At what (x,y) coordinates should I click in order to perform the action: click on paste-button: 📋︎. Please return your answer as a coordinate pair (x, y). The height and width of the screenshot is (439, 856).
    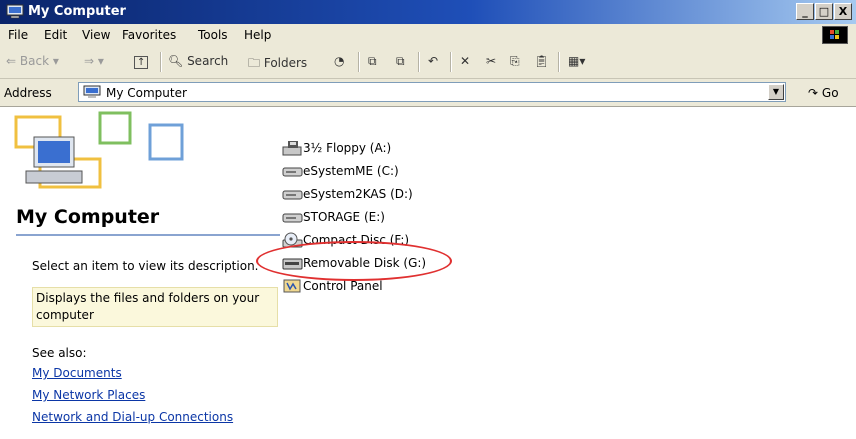
    Looking at the image, I should click on (541, 61).